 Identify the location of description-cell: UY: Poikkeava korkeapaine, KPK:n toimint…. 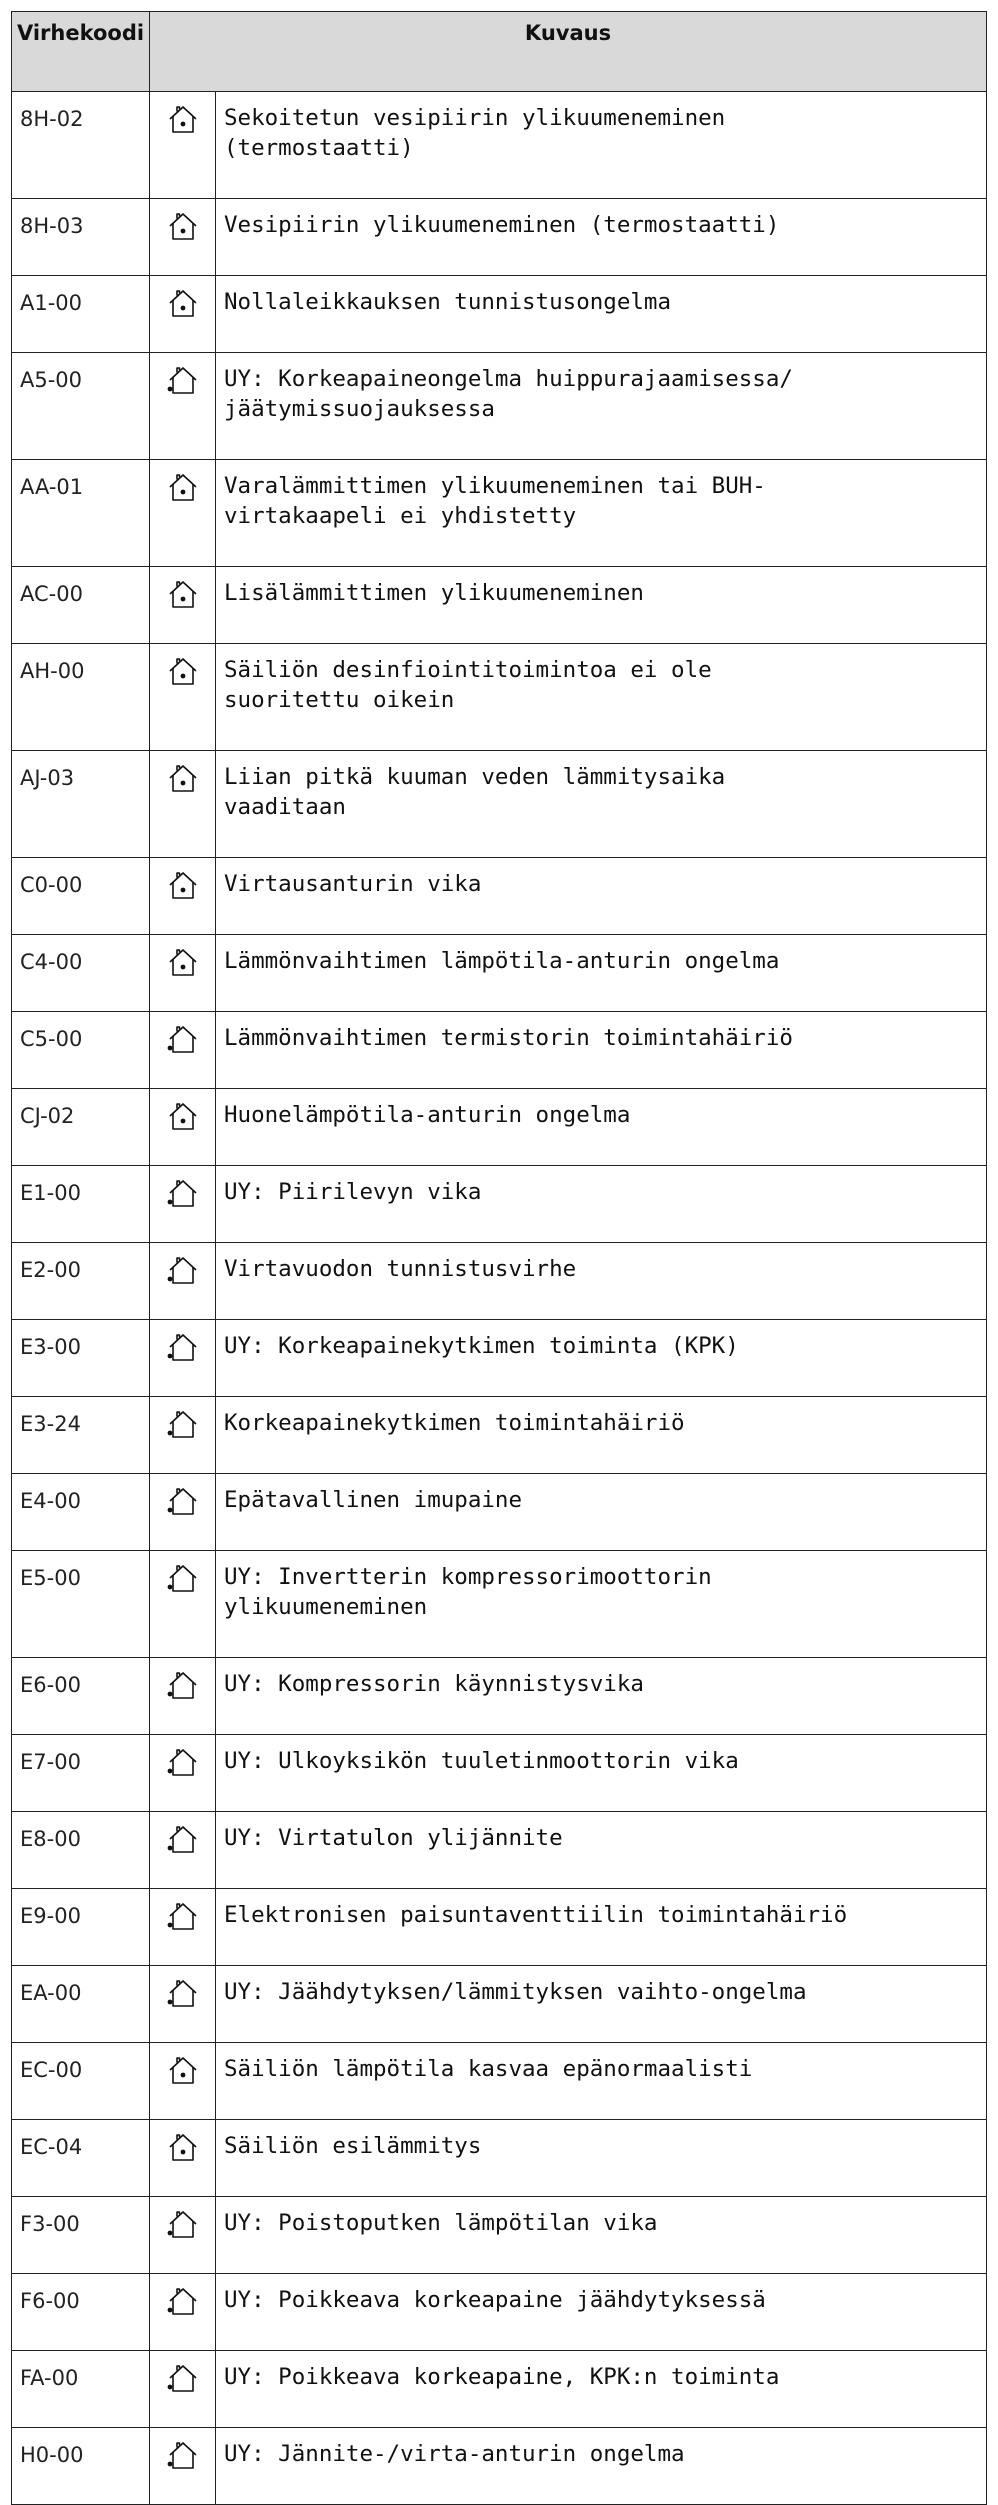
(601, 2389).